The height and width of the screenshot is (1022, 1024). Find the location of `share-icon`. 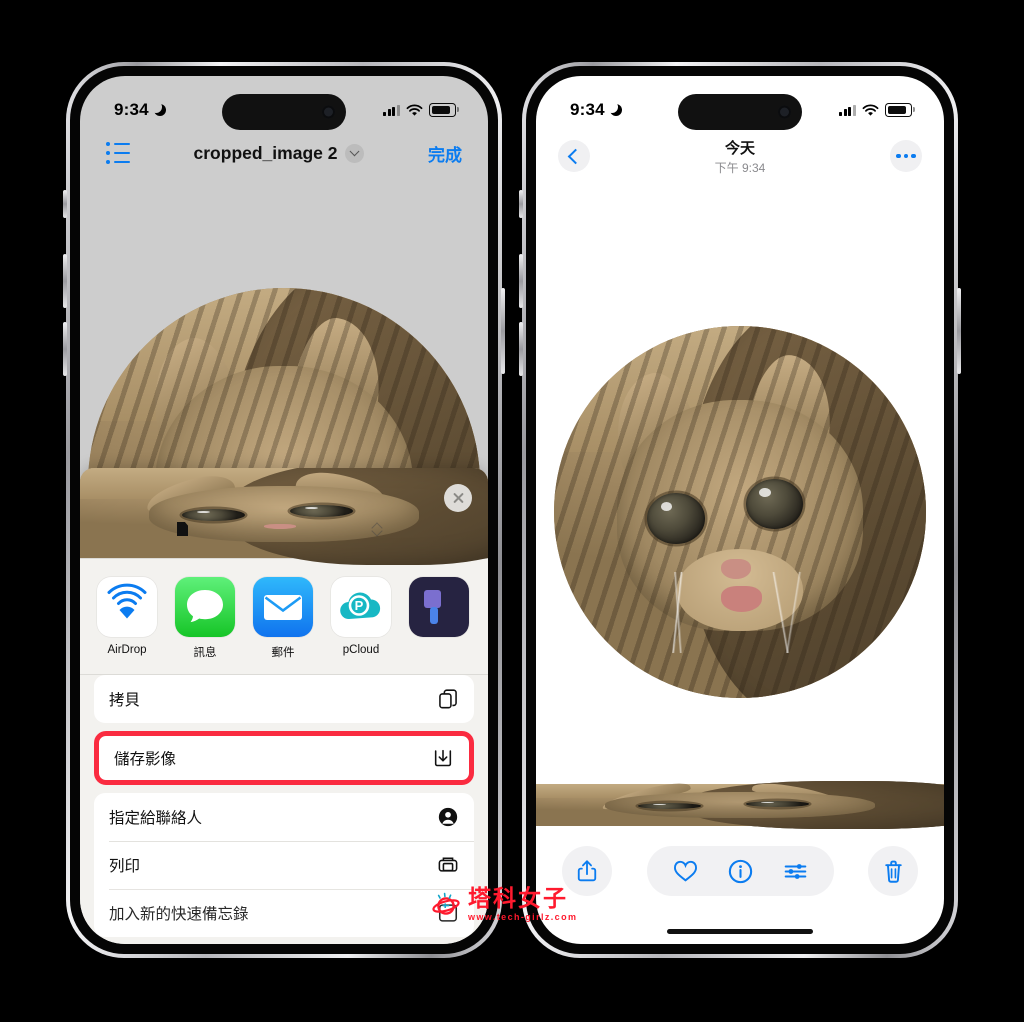

share-icon is located at coordinates (587, 871).